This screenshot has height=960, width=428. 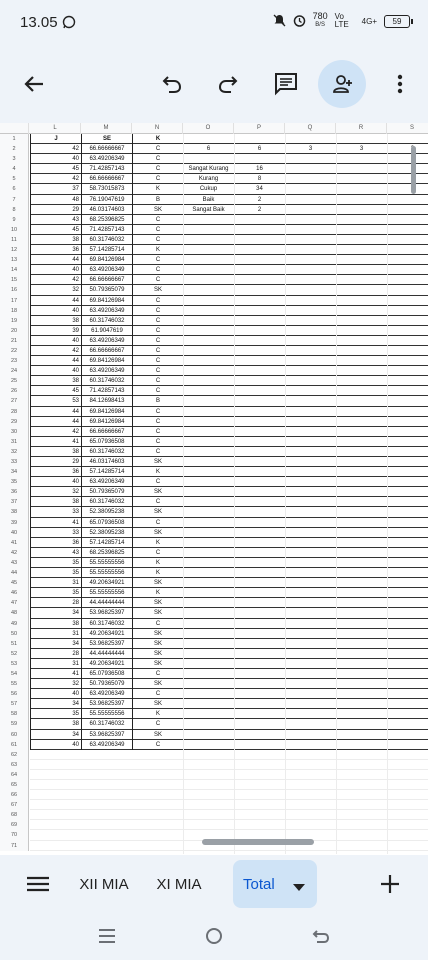 What do you see at coordinates (14, 815) in the screenshot?
I see `row-number: 68` at bounding box center [14, 815].